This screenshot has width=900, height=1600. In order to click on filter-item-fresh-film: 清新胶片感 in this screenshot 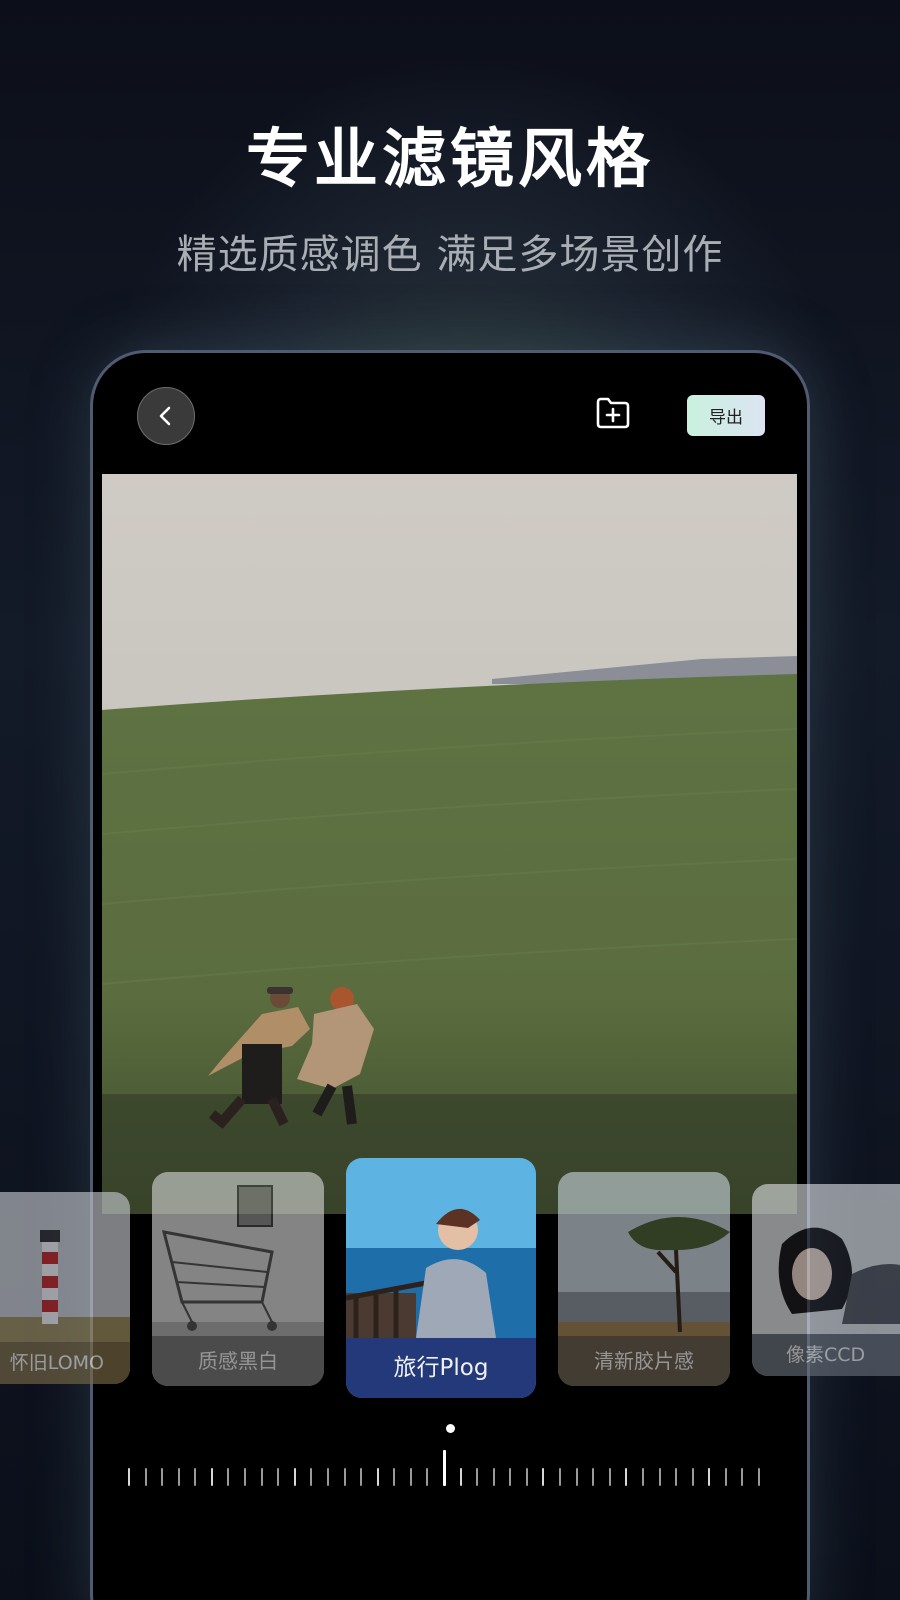, I will do `click(644, 1279)`.